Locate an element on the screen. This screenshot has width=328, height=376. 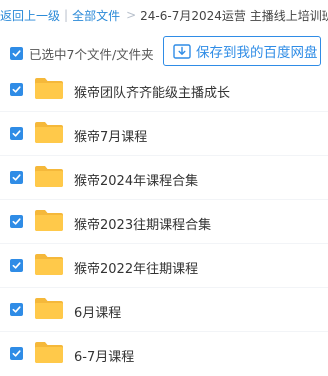
select-all-checkbox is located at coordinates (16, 53).